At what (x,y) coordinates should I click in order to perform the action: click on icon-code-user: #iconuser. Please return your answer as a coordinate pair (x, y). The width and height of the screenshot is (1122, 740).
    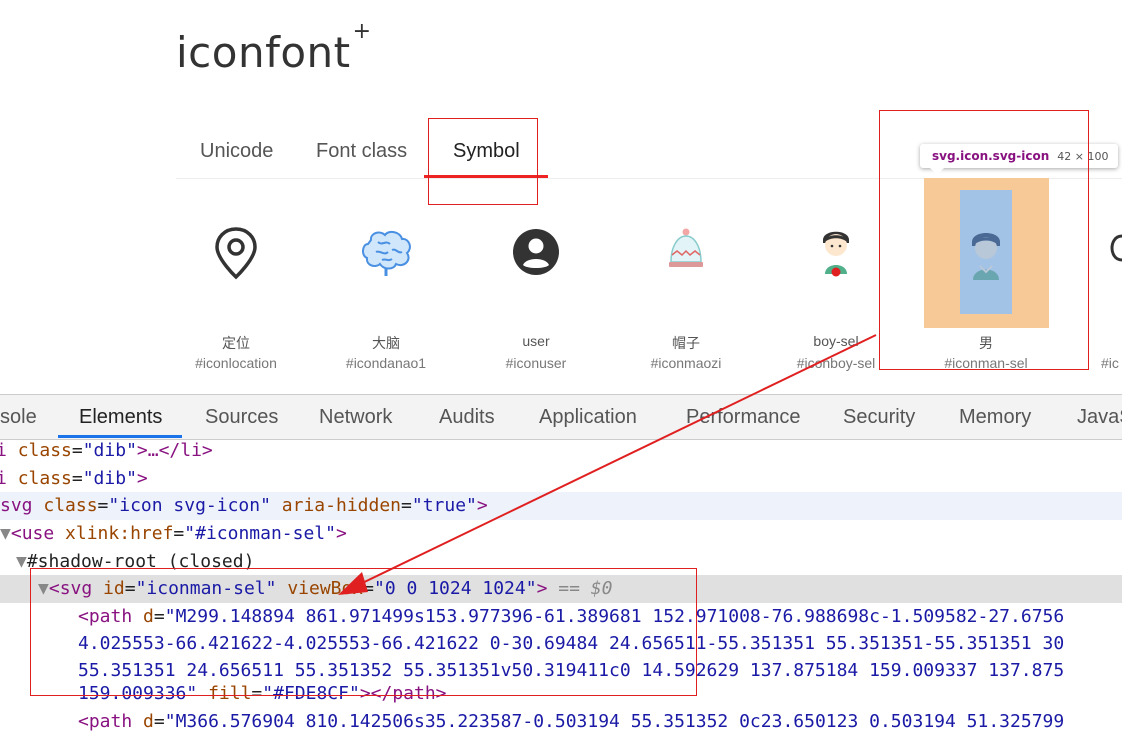
    Looking at the image, I should click on (536, 363).